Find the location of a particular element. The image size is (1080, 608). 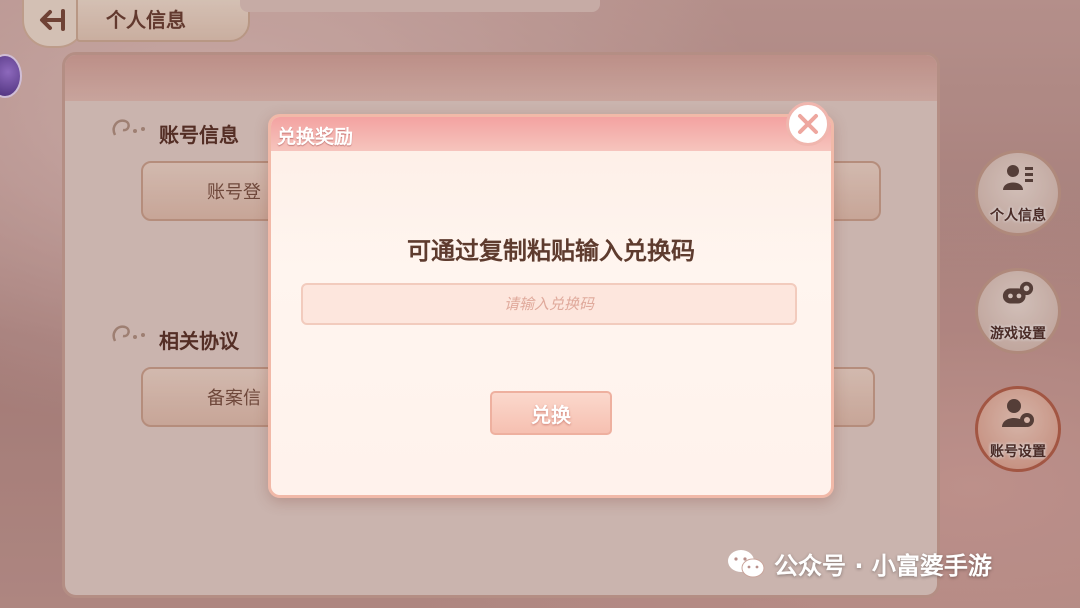

redeem-prompt: 可通过复制粘贴输入兑换码 is located at coordinates (551, 251).